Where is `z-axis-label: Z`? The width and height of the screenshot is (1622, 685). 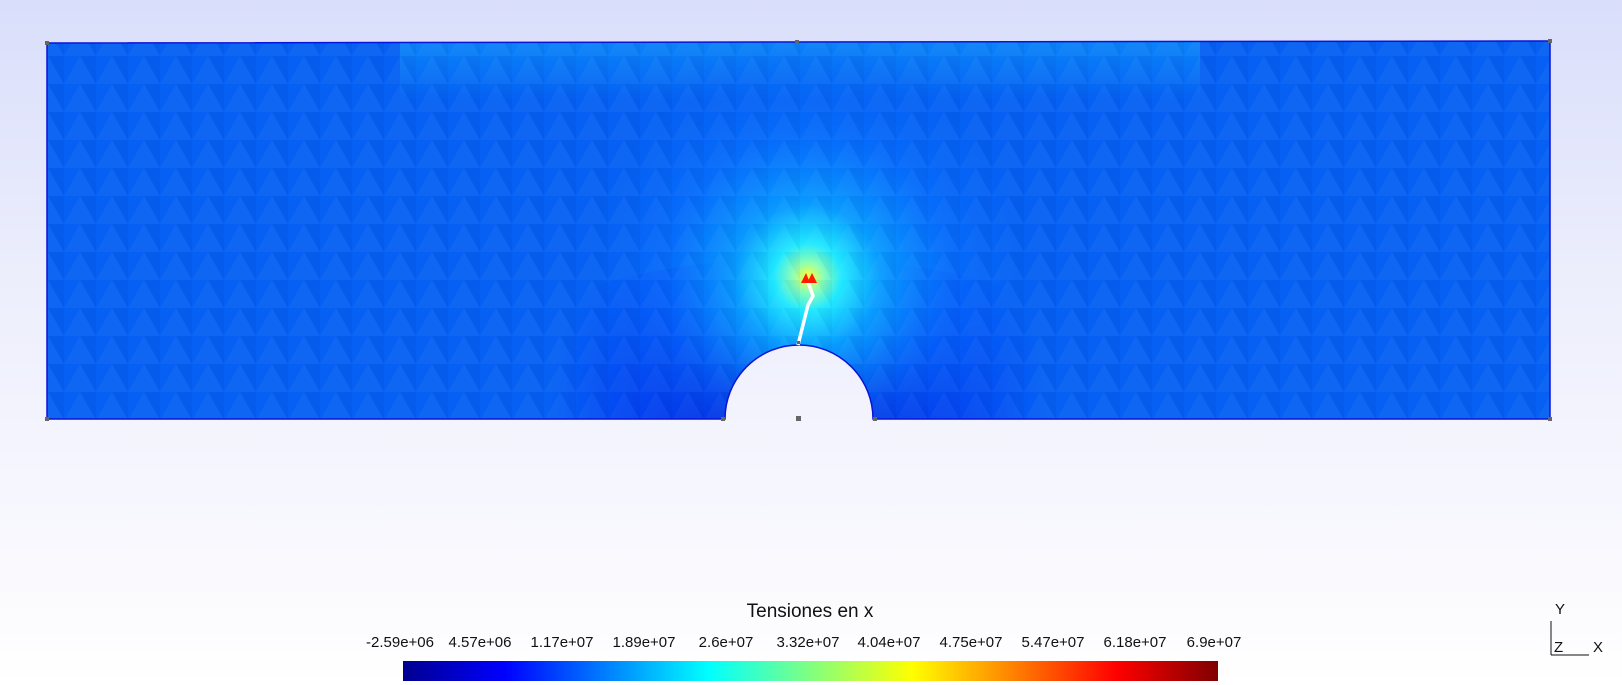 z-axis-label: Z is located at coordinates (1559, 647).